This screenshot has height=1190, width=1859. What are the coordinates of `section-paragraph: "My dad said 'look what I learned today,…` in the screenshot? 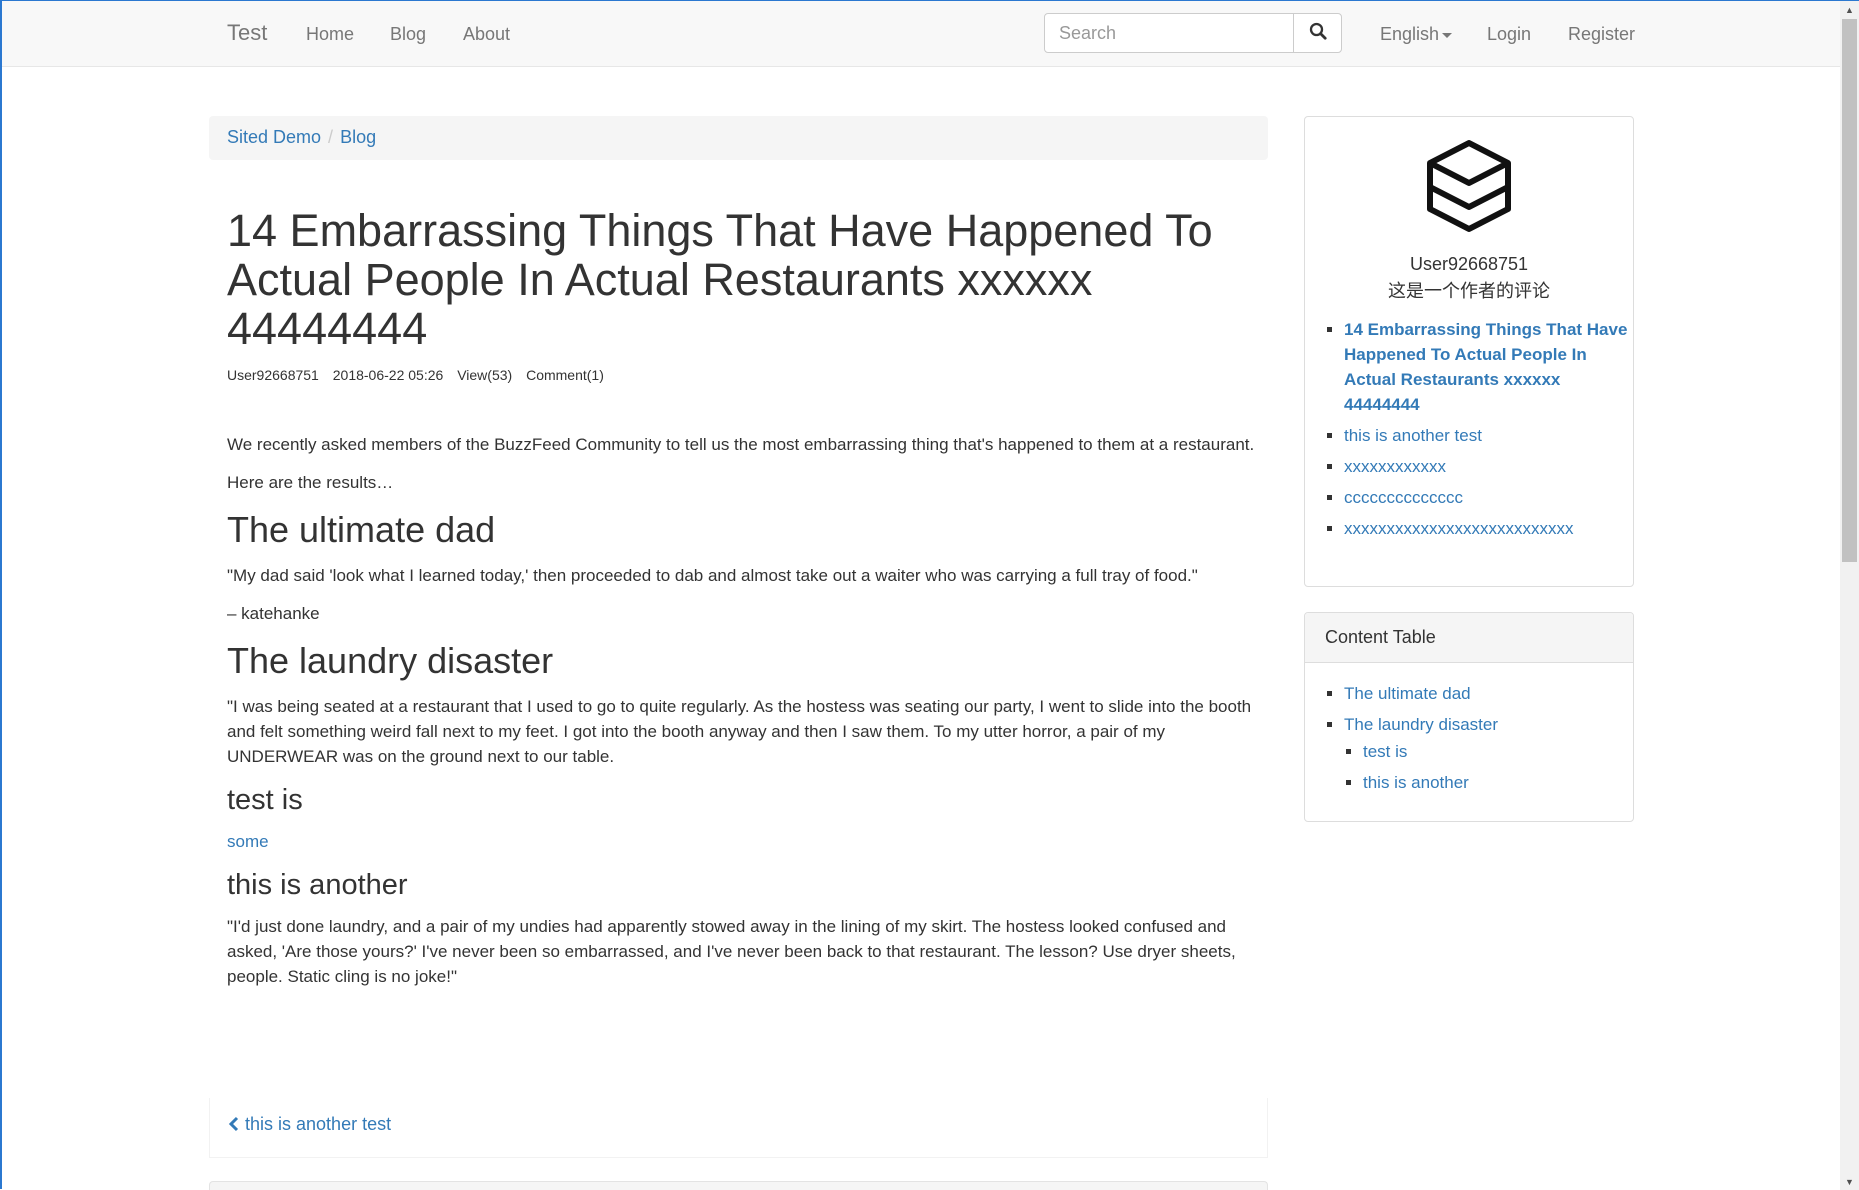 It's located at (712, 575).